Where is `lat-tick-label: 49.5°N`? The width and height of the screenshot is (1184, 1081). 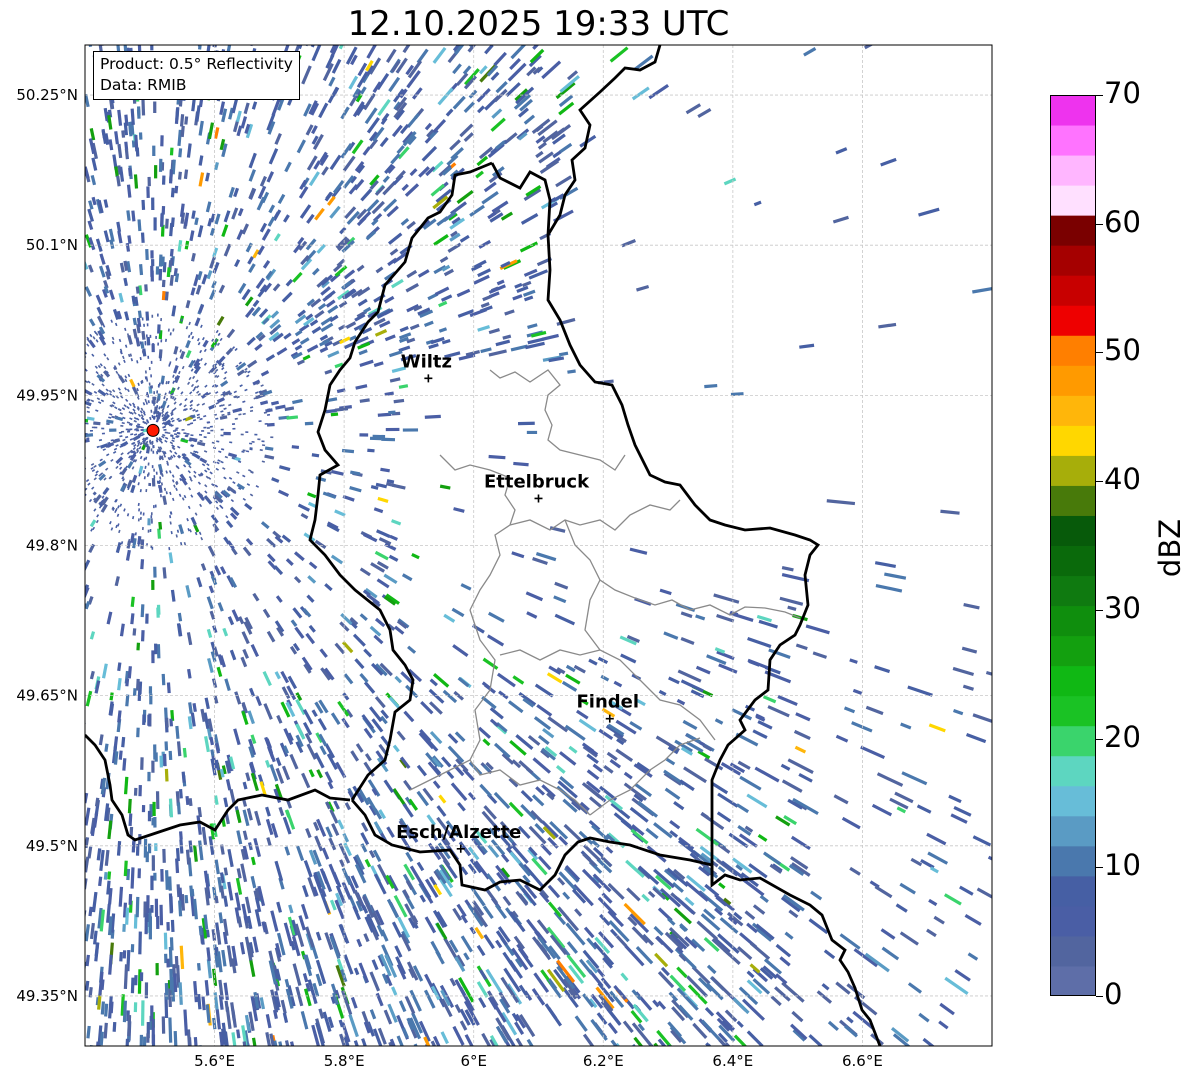 lat-tick-label: 49.5°N is located at coordinates (52, 846).